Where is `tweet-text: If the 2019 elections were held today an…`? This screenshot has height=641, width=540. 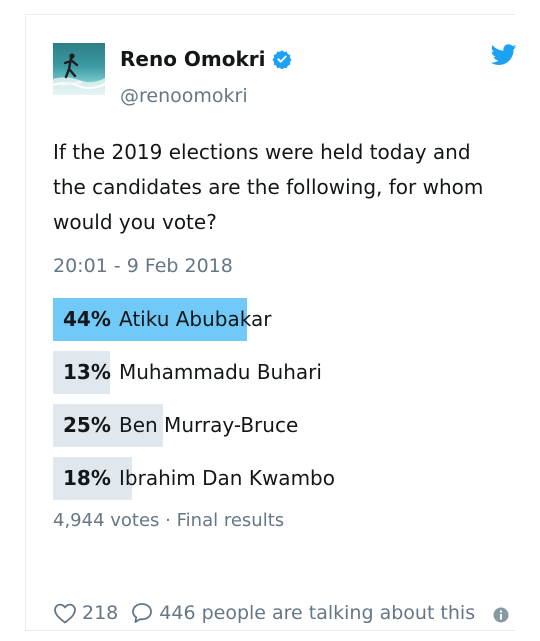
tweet-text: If the 2019 elections were held today an… is located at coordinates (268, 187).